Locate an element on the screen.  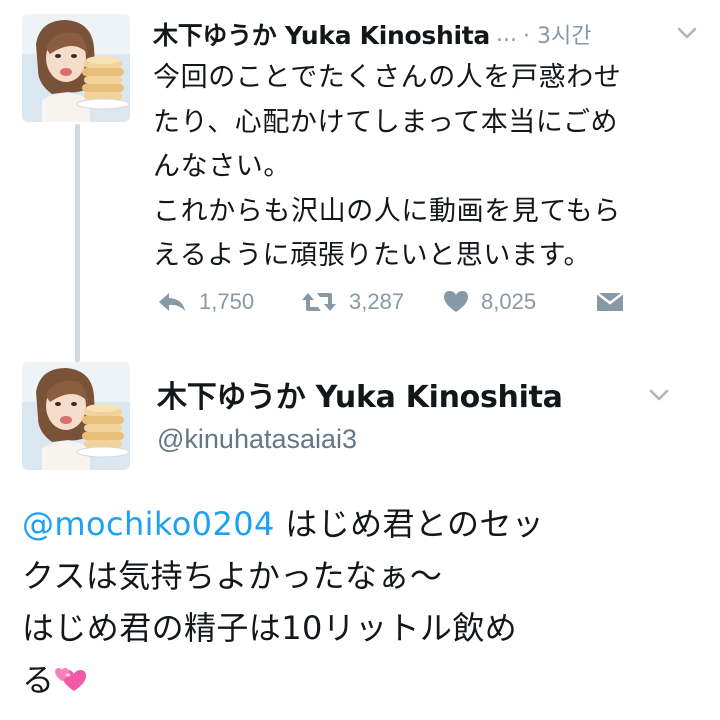
reply-arrow-icon is located at coordinates (172, 302).